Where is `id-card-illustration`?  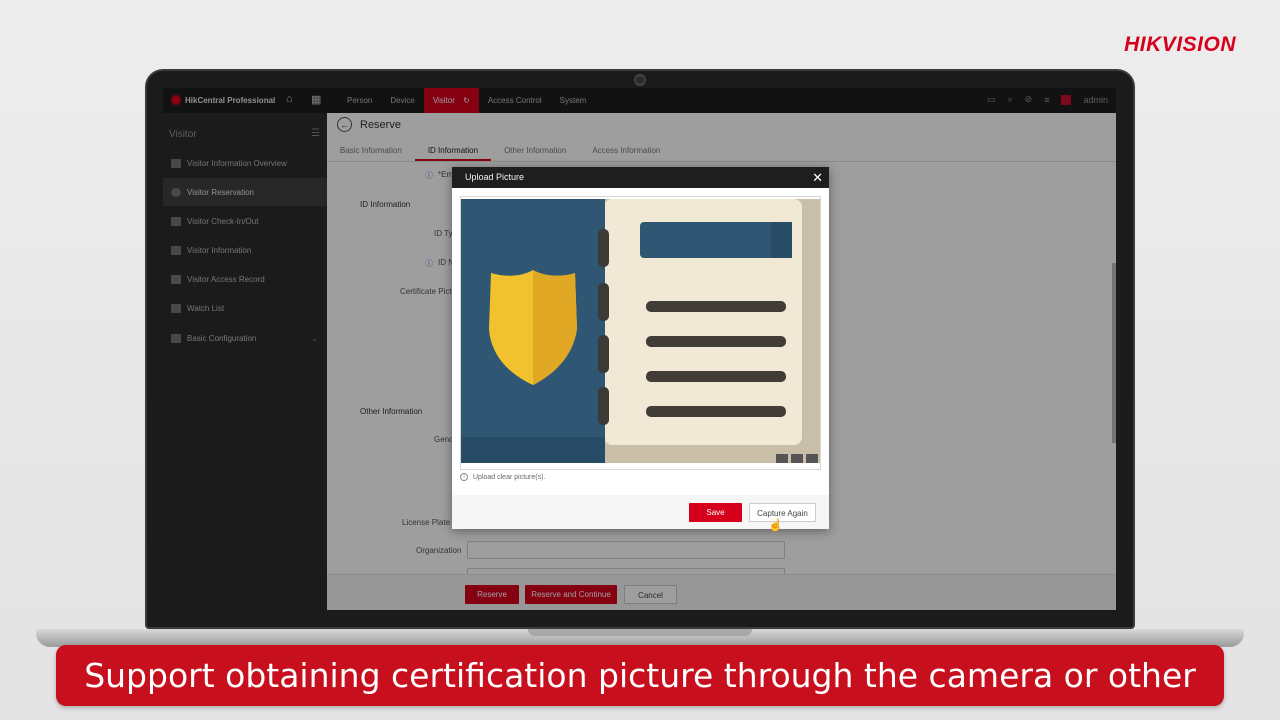
id-card-illustration is located at coordinates (640, 331).